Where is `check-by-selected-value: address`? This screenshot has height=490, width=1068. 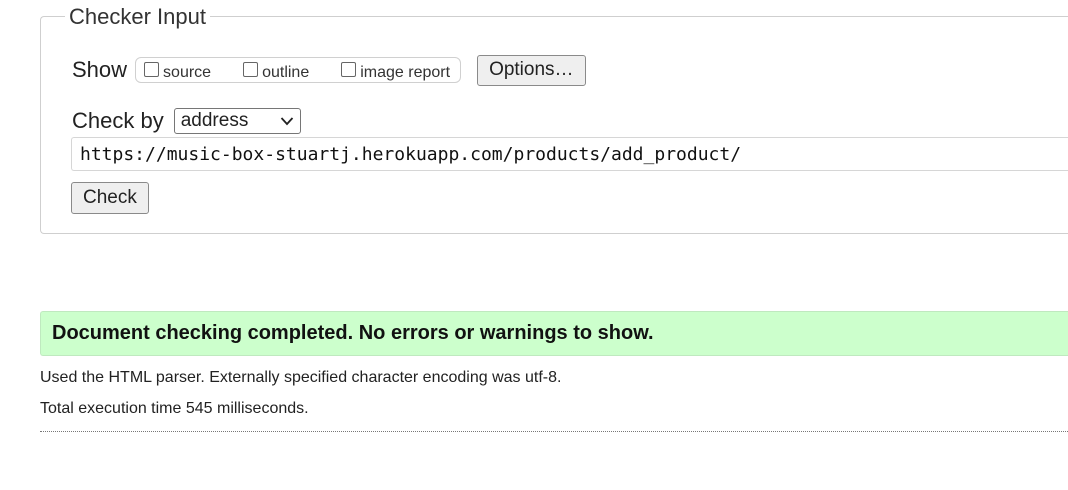
check-by-selected-value: address is located at coordinates (214, 120).